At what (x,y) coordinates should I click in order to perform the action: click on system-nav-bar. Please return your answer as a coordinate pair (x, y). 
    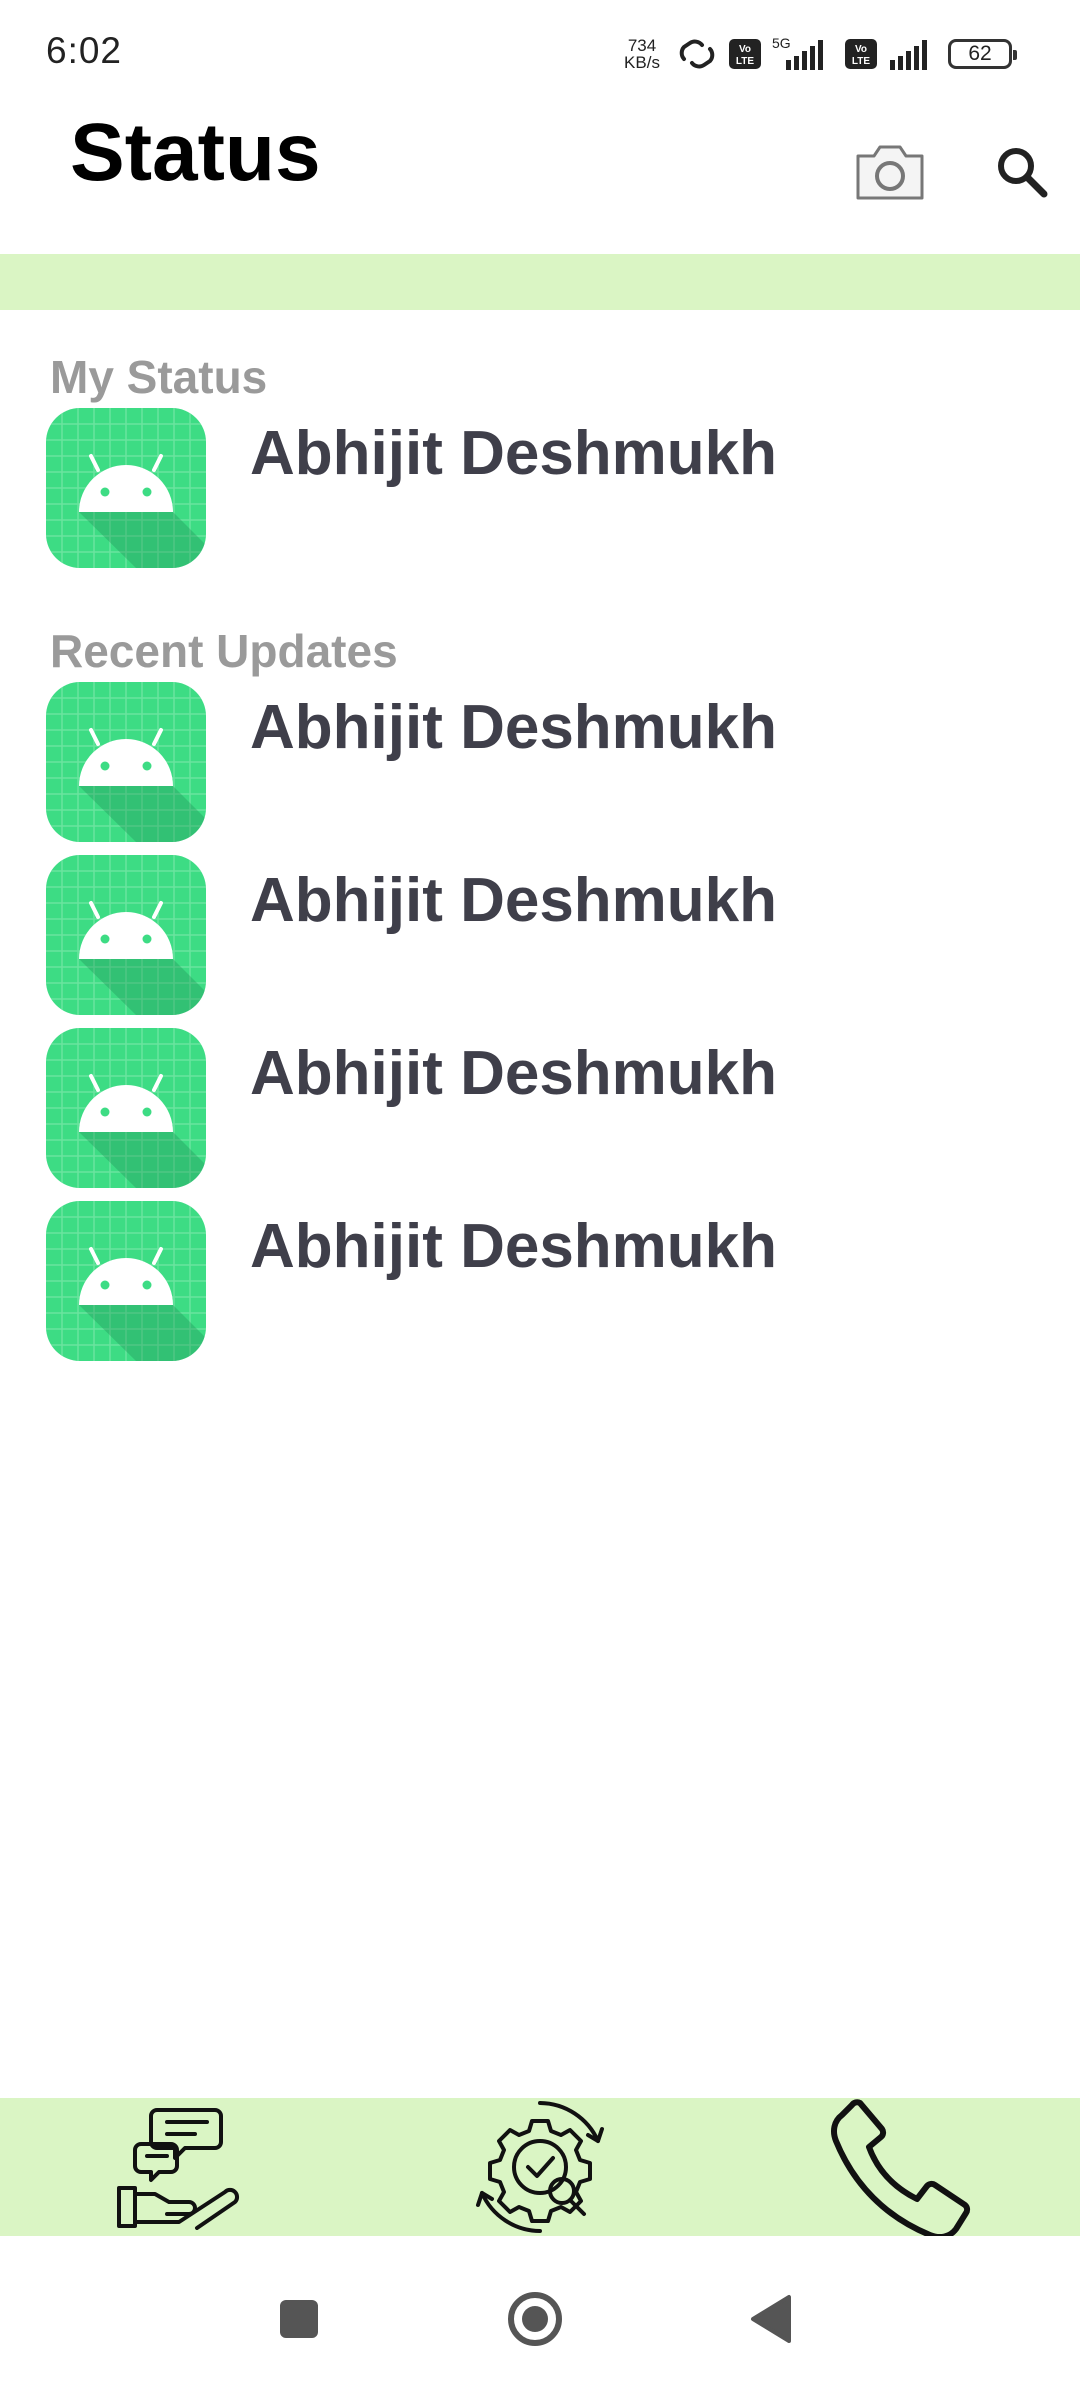
    Looking at the image, I should click on (540, 2318).